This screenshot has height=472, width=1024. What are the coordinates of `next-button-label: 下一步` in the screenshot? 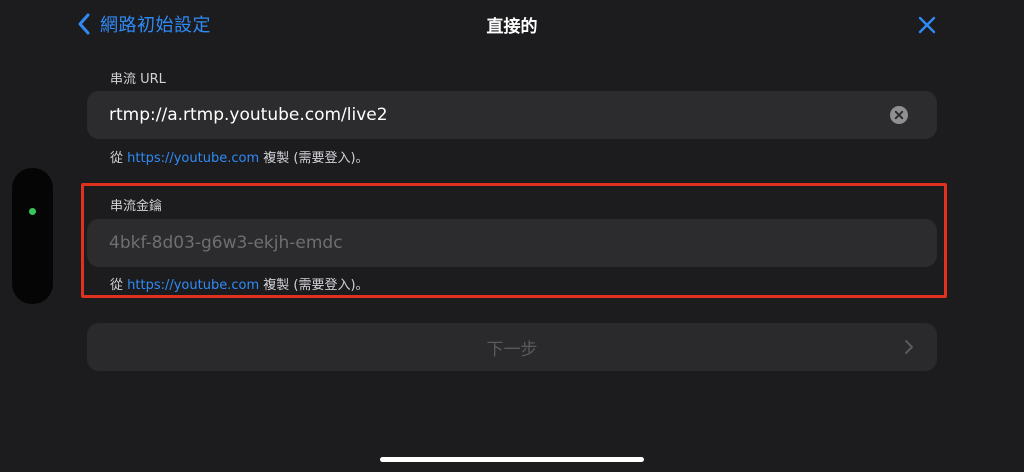 It's located at (512, 349).